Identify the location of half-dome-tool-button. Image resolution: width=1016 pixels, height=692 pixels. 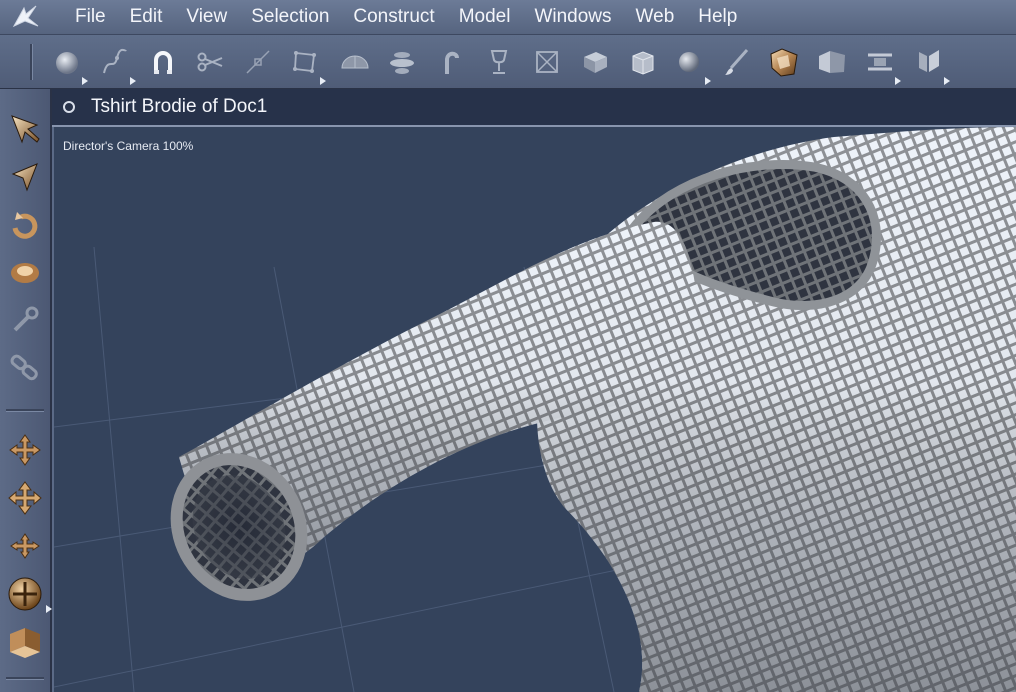
(355, 62).